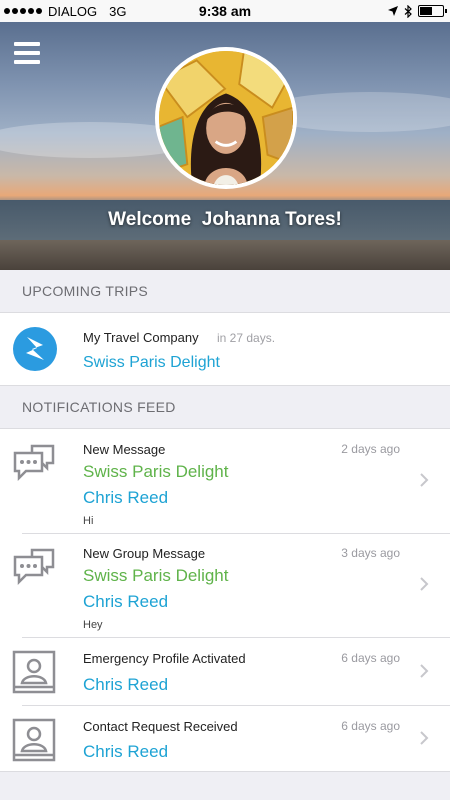  Describe the element at coordinates (226, 118) in the screenshot. I see `avatar` at that location.